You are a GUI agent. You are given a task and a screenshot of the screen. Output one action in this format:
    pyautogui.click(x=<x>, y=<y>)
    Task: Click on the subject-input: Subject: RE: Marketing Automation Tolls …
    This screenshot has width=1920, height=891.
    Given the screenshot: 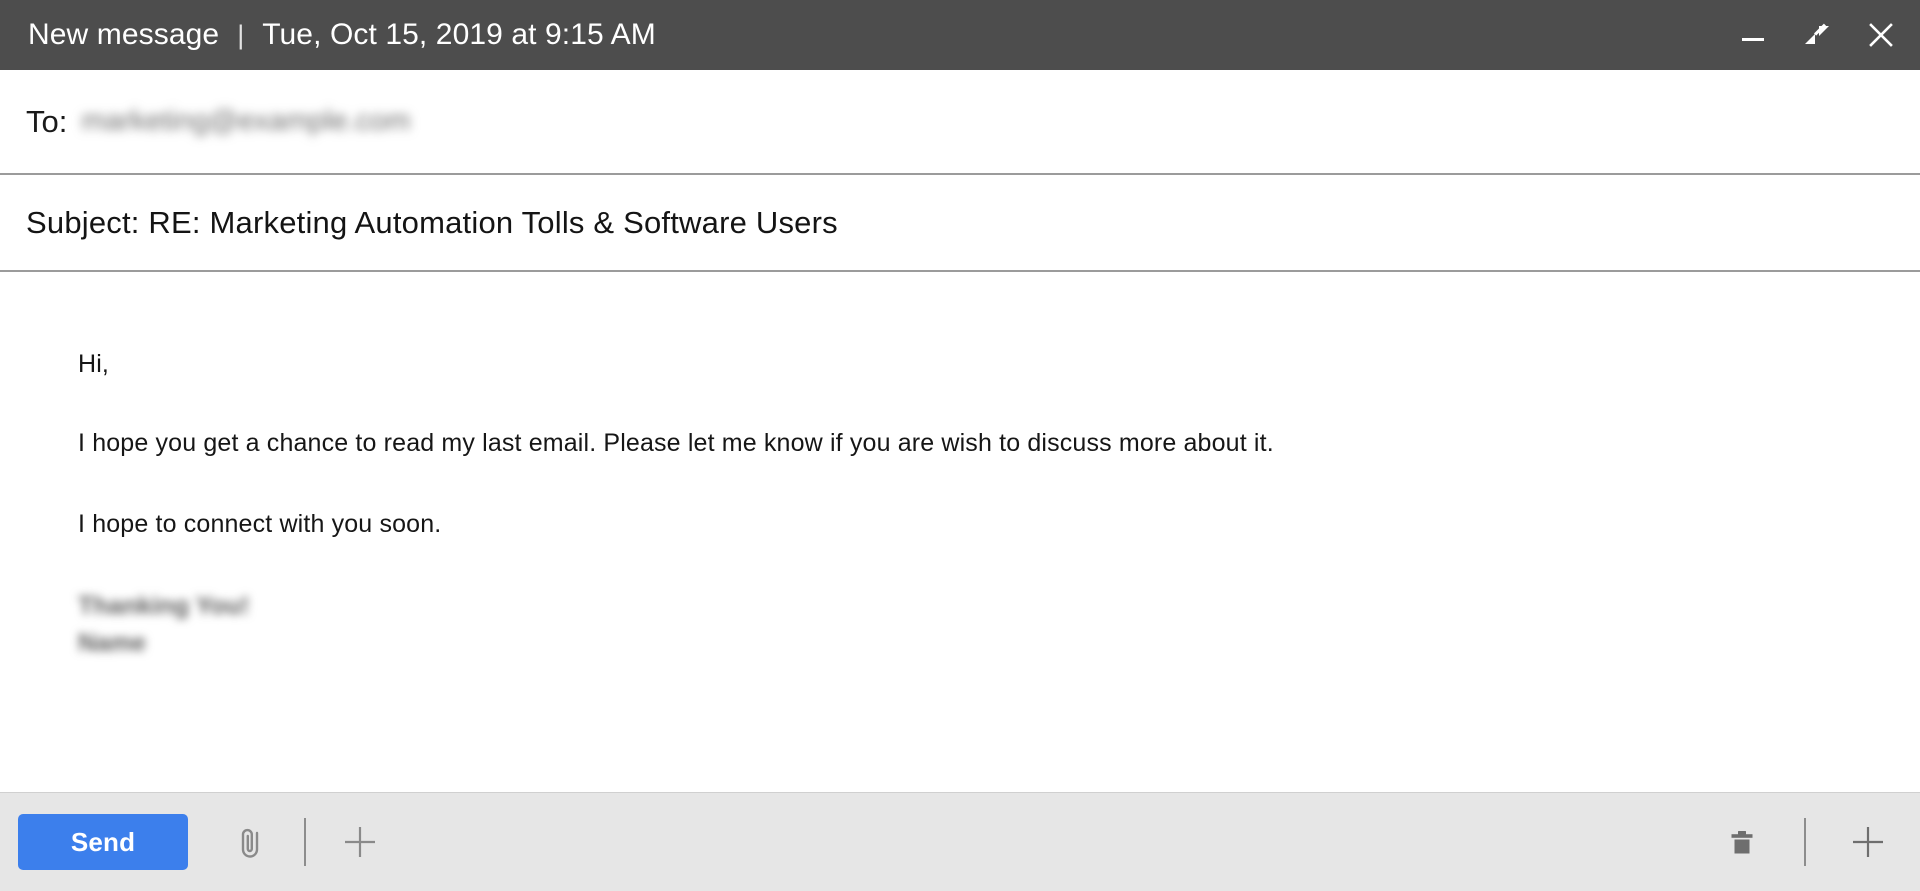 What is the action you would take?
    pyautogui.click(x=432, y=223)
    